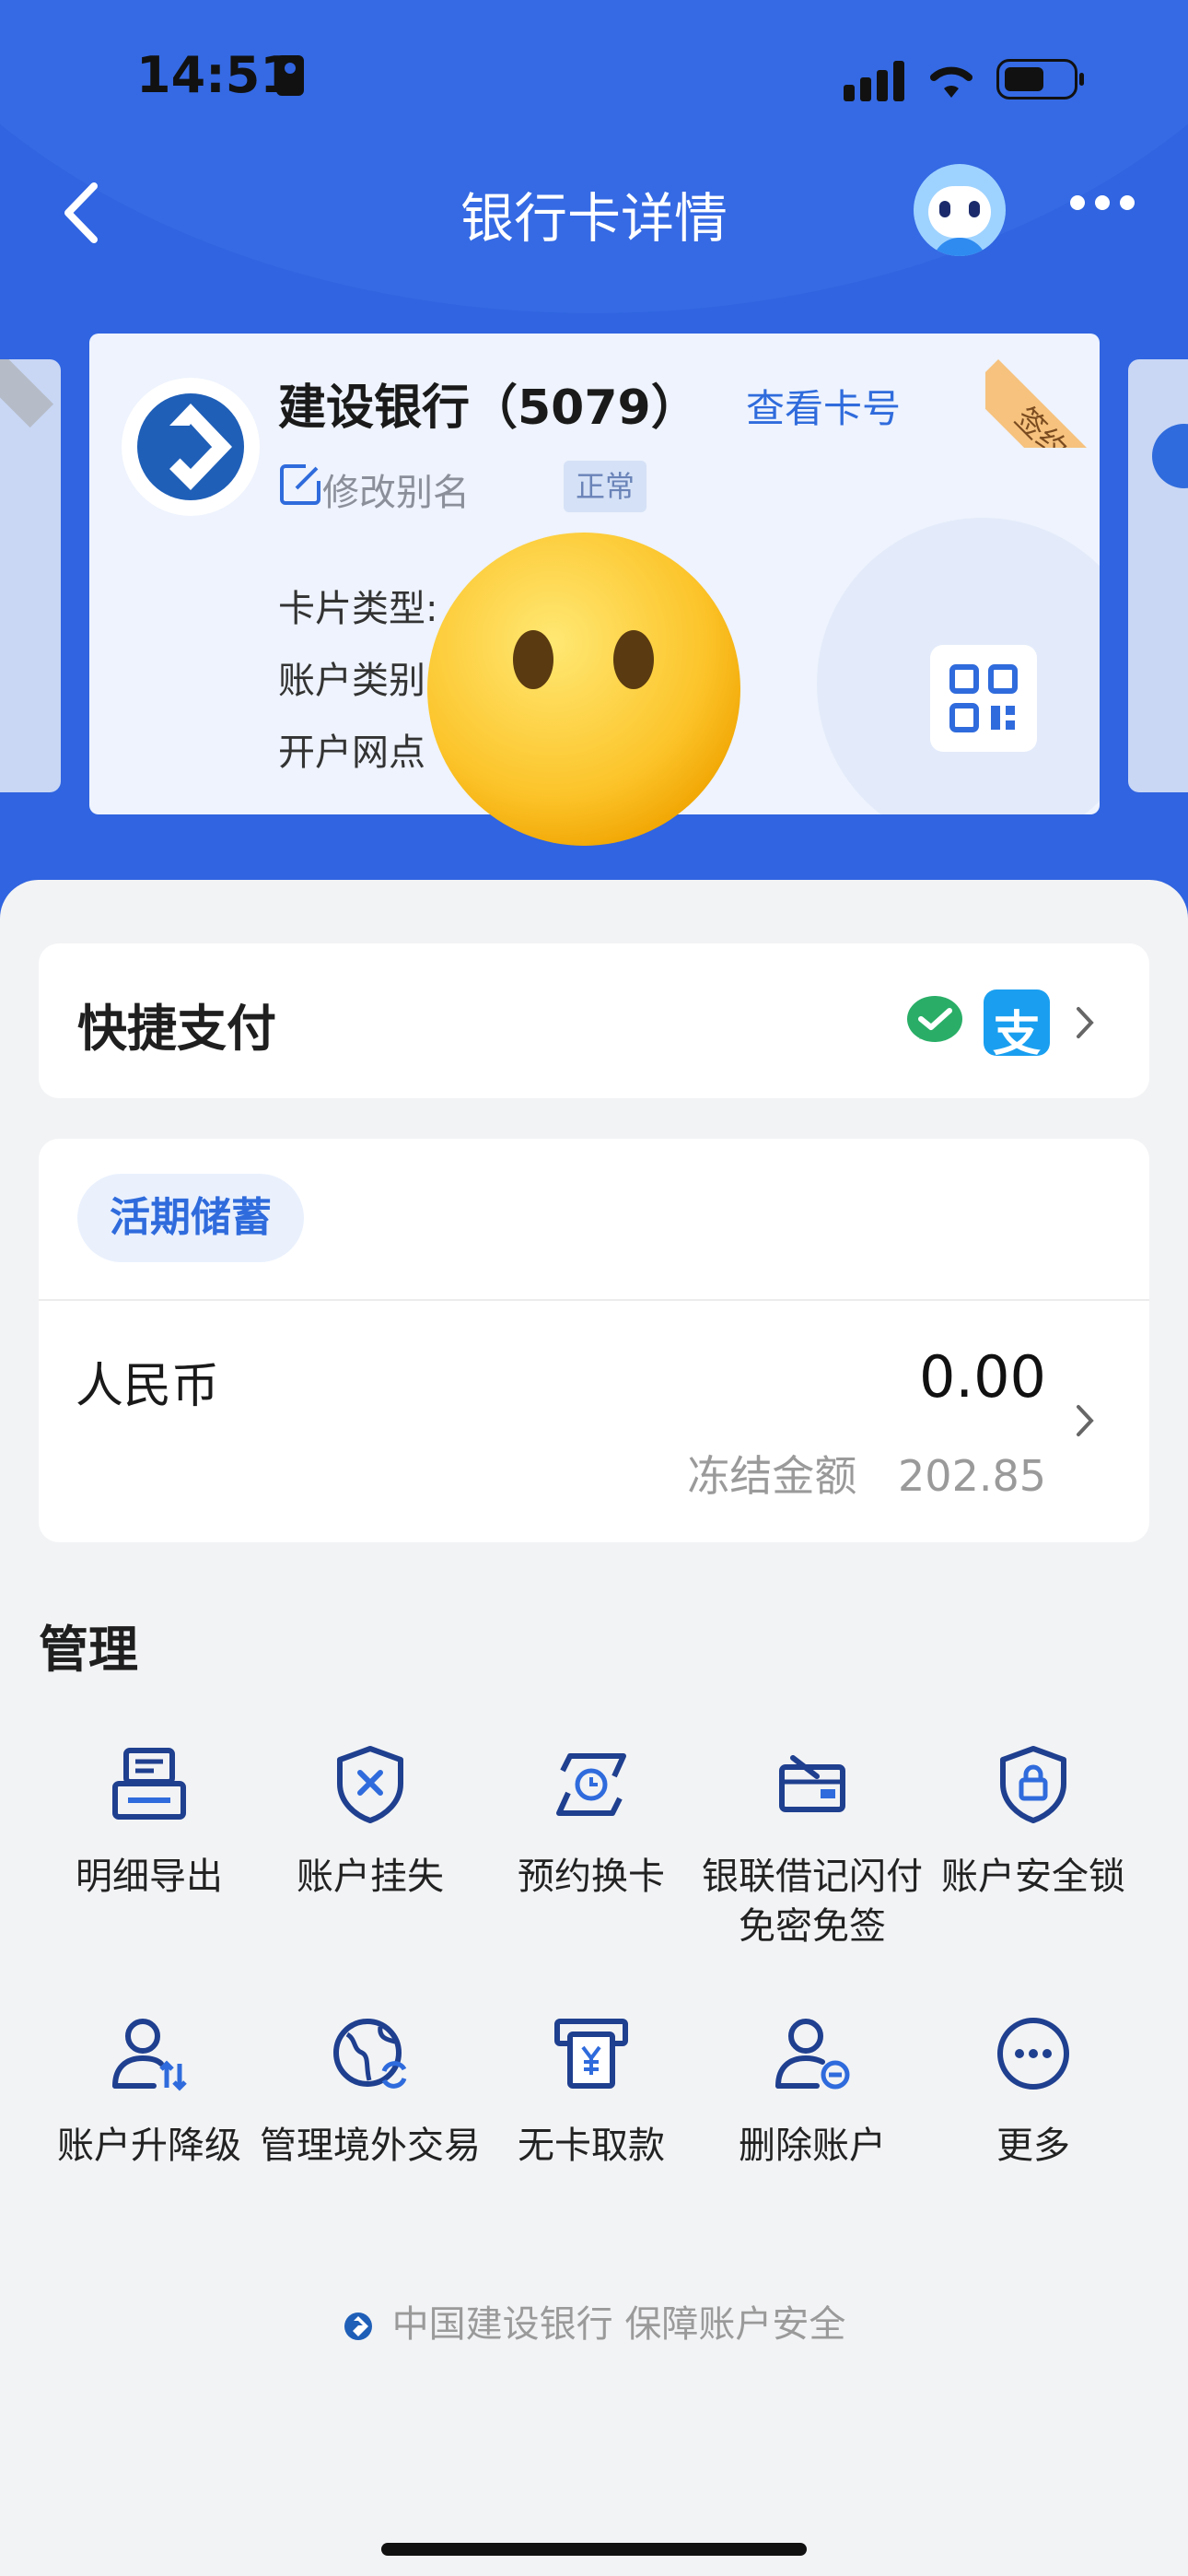 This screenshot has width=1188, height=2576. Describe the element at coordinates (772, 1476) in the screenshot. I see `frozen-label: 冻结金额` at that location.